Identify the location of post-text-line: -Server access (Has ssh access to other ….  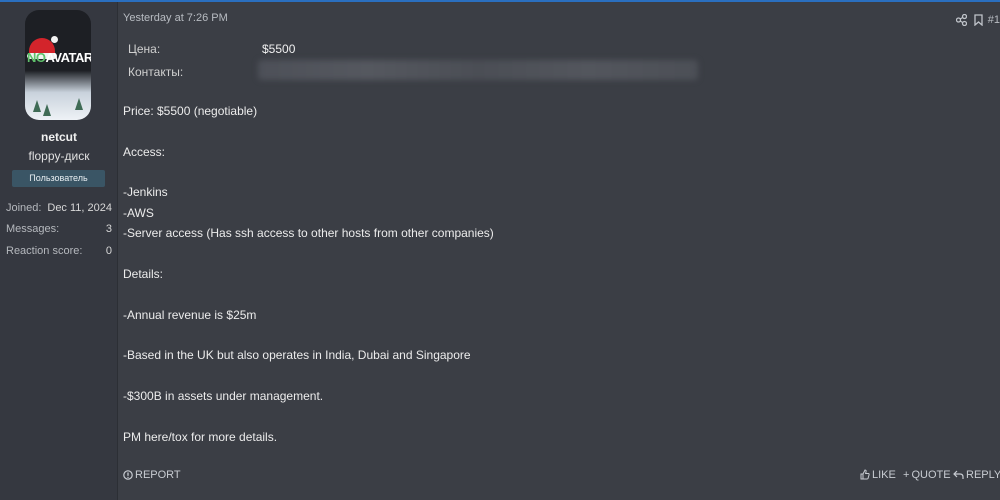
(308, 233).